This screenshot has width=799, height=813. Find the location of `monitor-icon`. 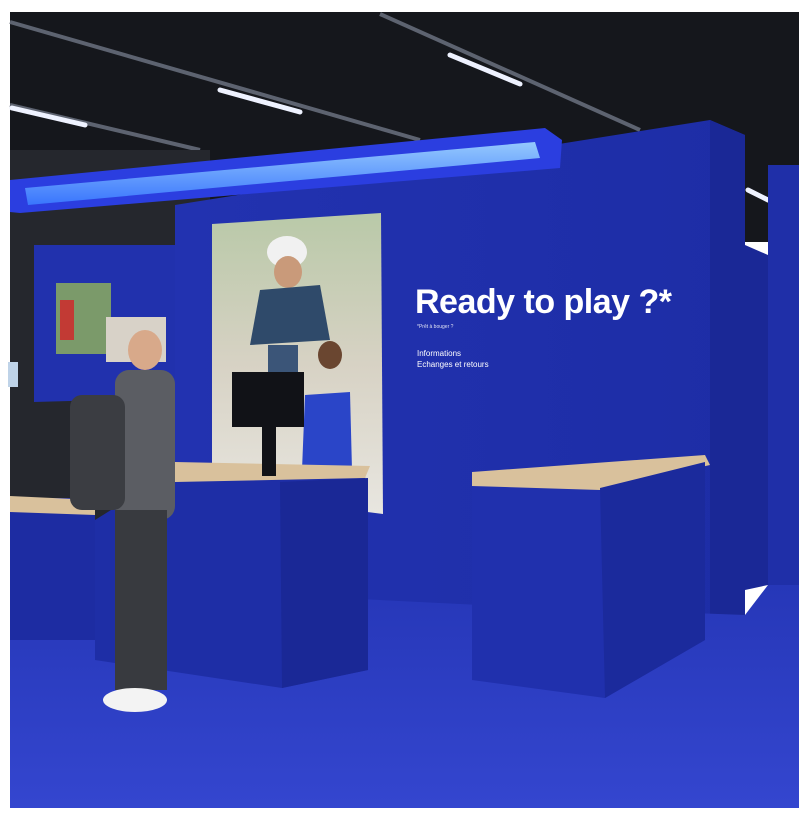

monitor-icon is located at coordinates (268, 399).